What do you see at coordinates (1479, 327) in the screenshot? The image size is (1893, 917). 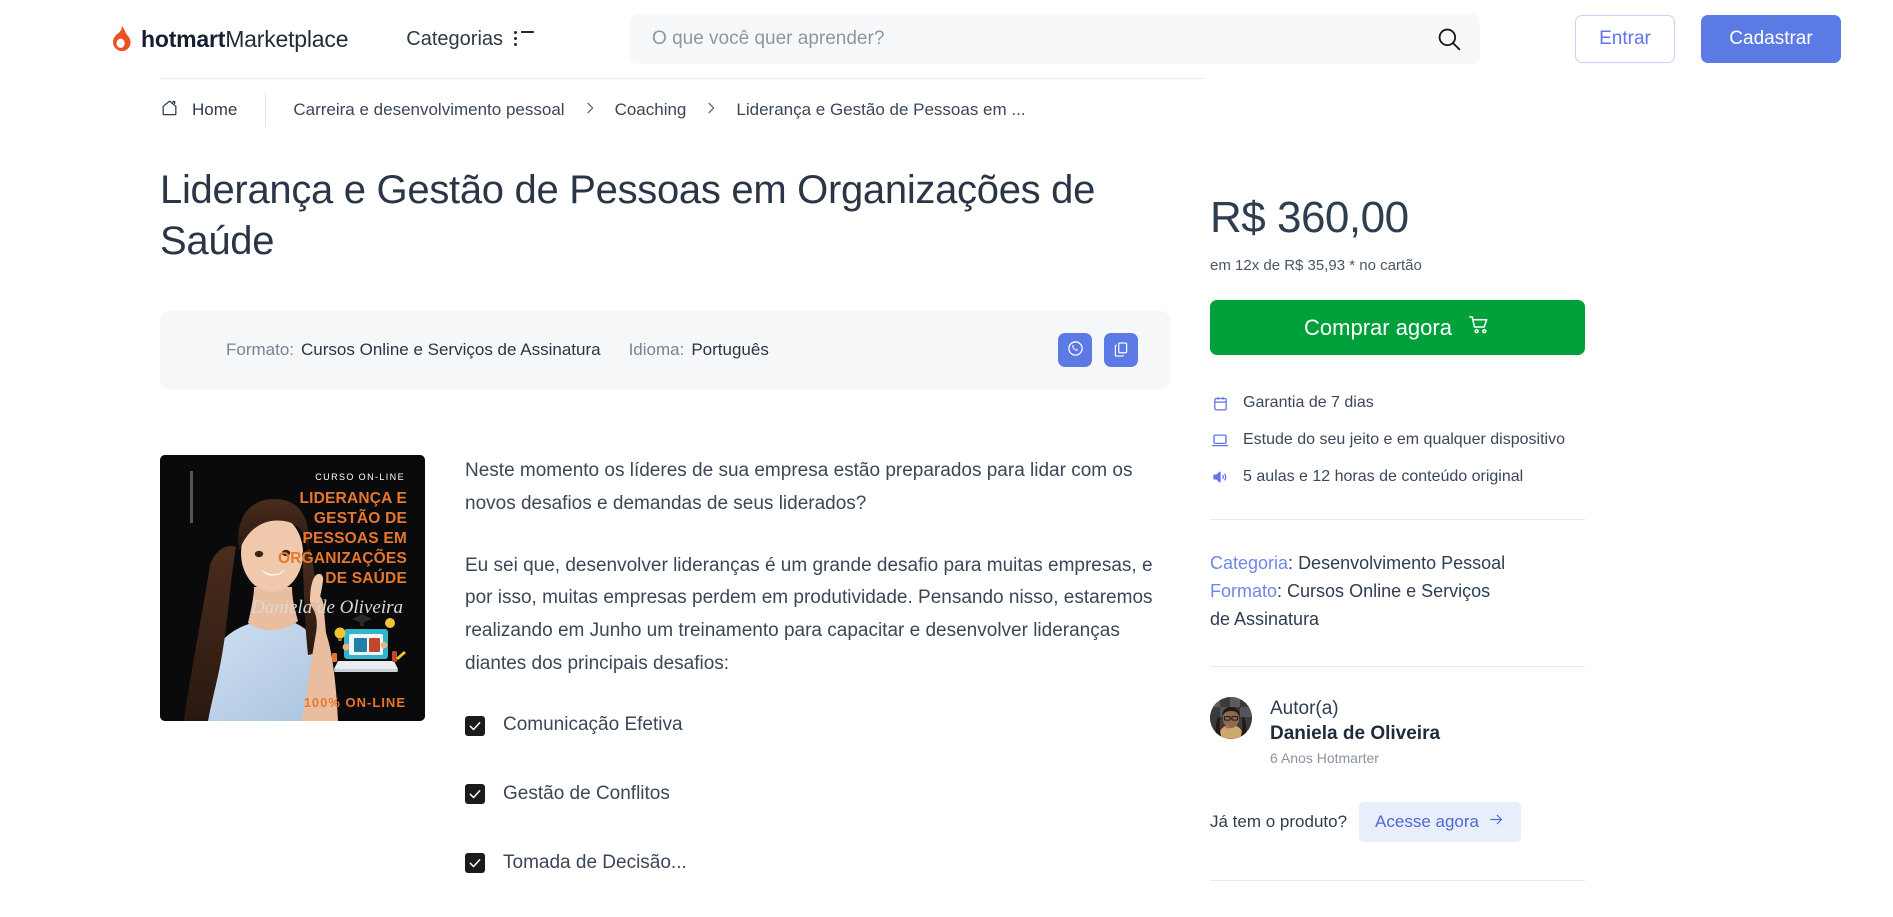 I see `cart-icon` at bounding box center [1479, 327].